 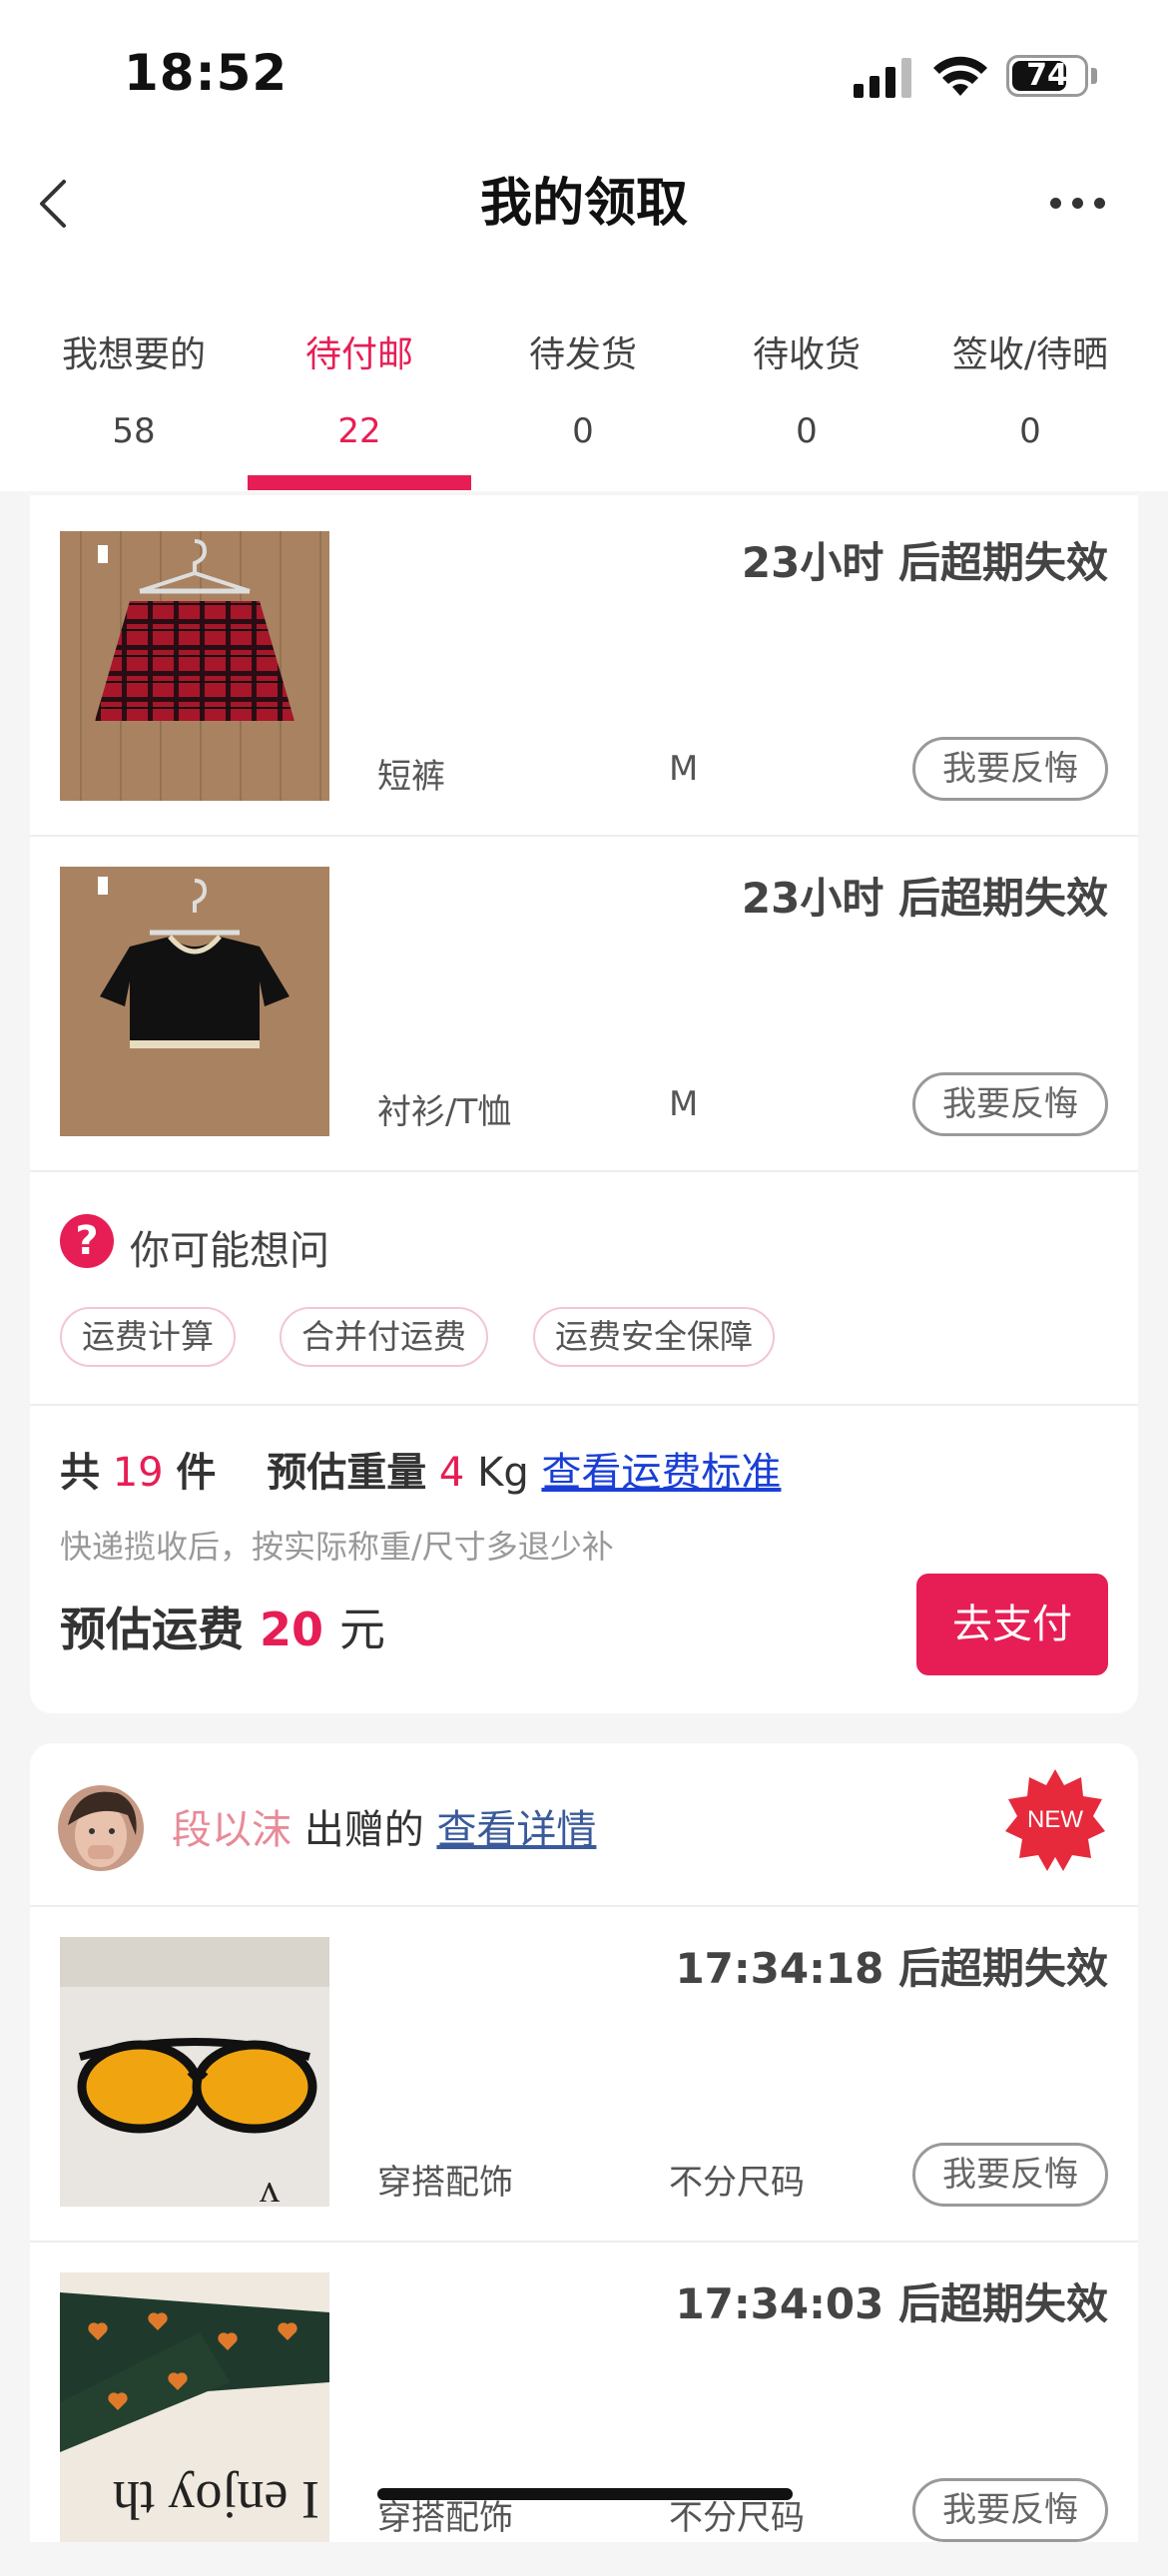 What do you see at coordinates (445, 2183) in the screenshot?
I see `item-category: 穿搭配饰` at bounding box center [445, 2183].